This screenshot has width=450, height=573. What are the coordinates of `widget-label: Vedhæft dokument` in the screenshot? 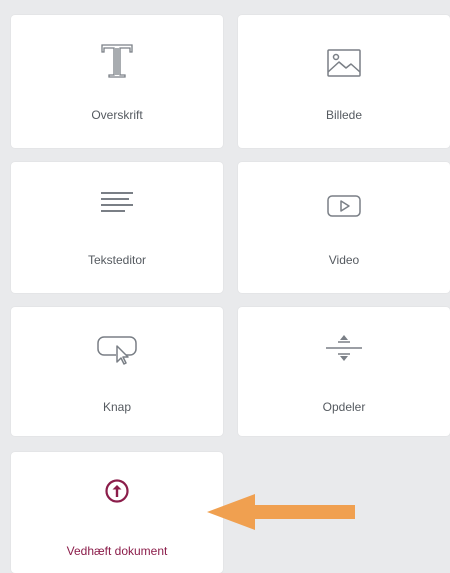 It's located at (117, 551).